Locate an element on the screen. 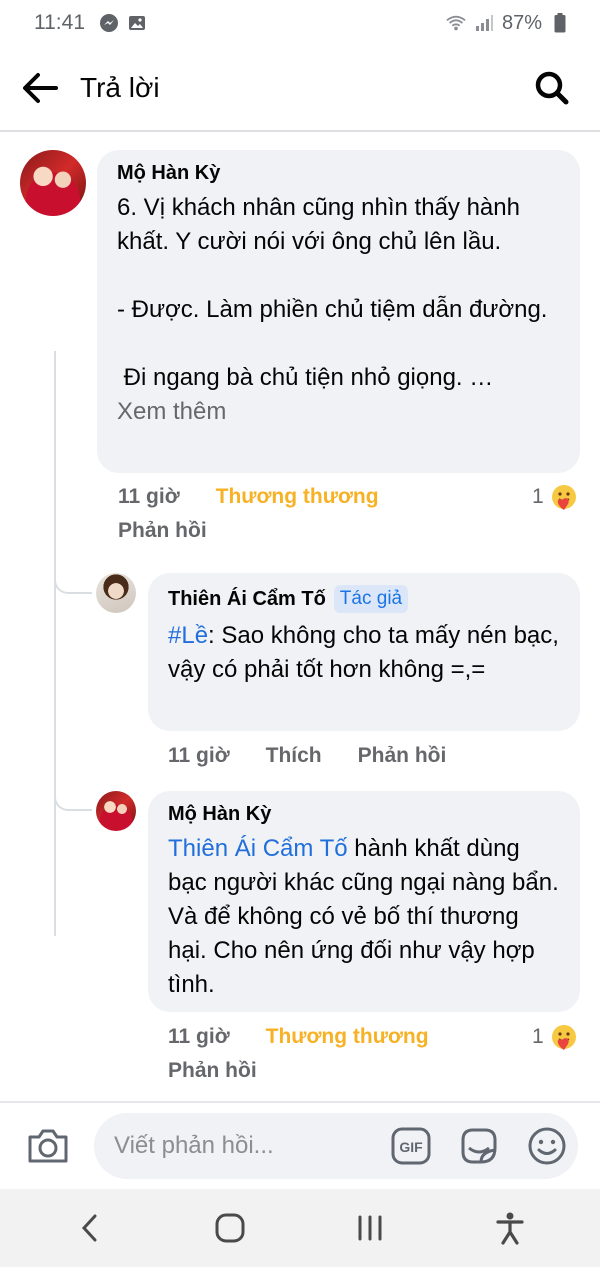 The image size is (600, 1267). svg-text: GIF is located at coordinates (411, 1147).